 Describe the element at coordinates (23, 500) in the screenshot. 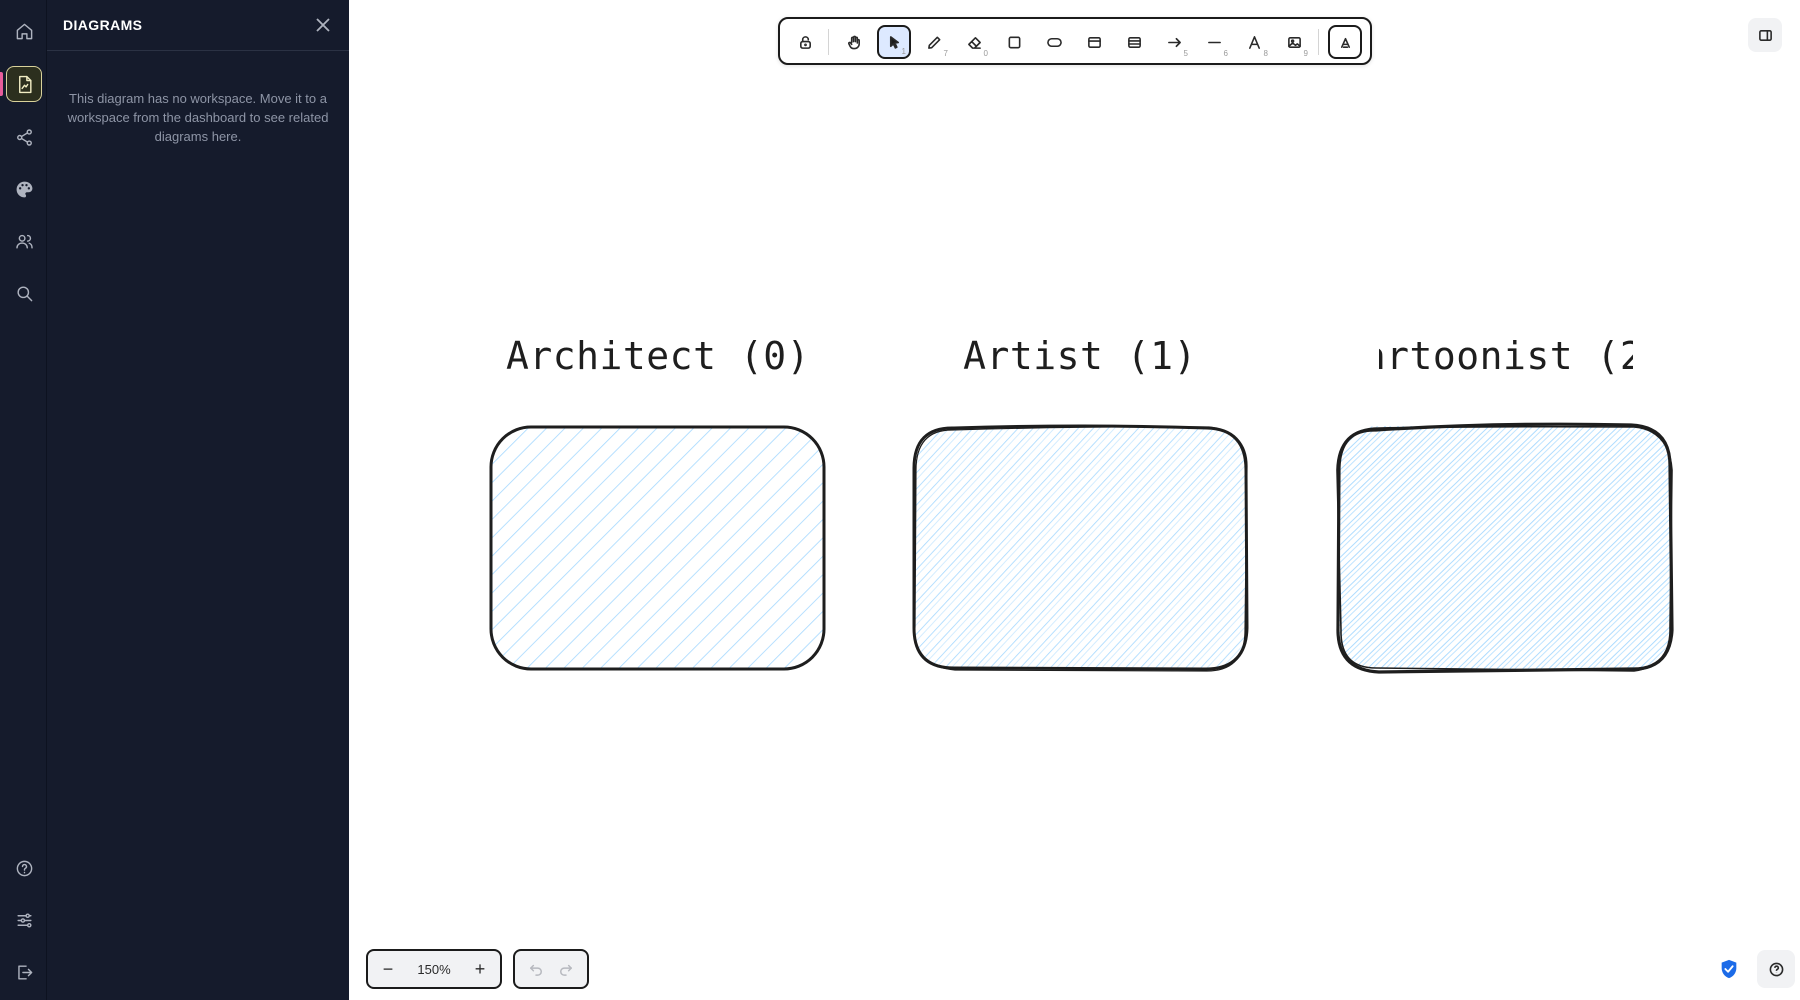

I see `icon-rail` at that location.